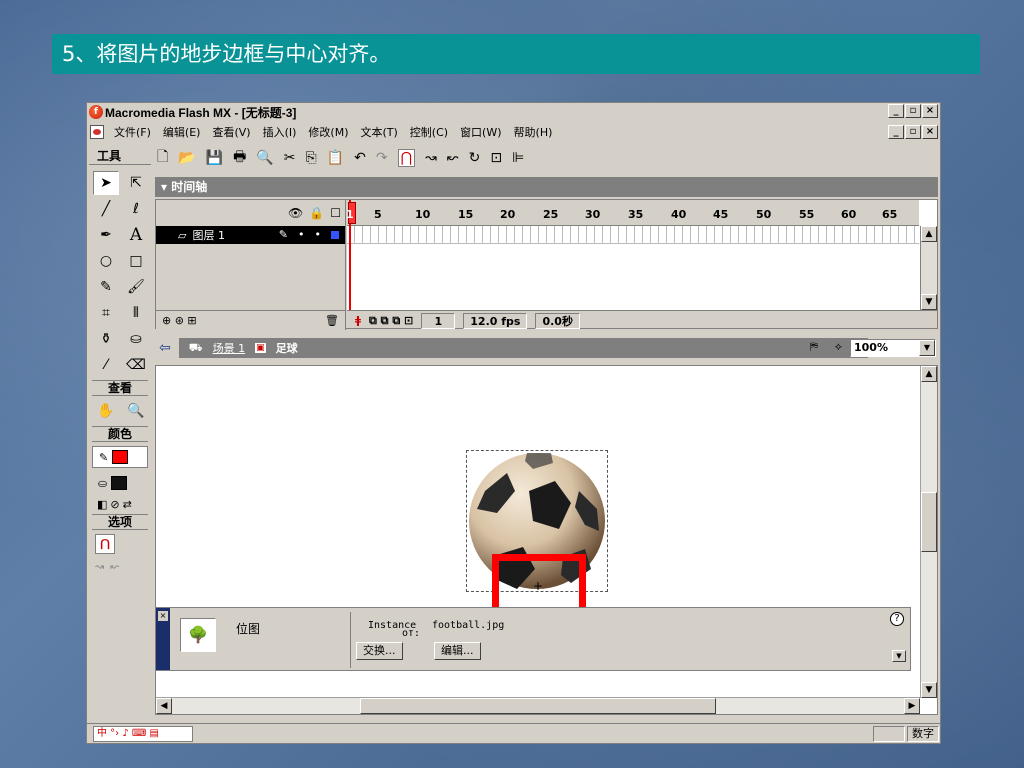  I want to click on pen-tool-icon: ✒, so click(106, 235).